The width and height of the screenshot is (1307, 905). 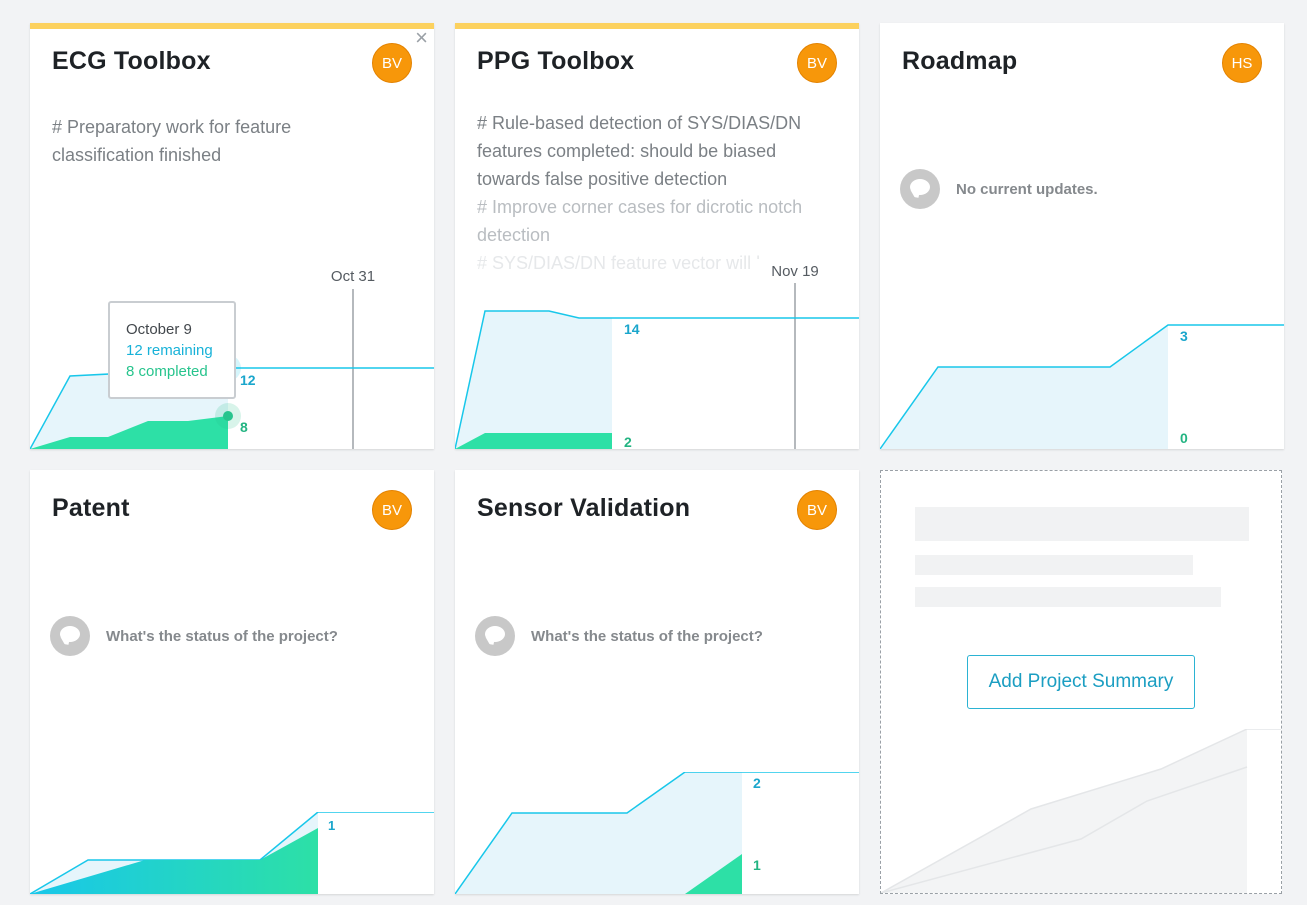 What do you see at coordinates (795, 271) in the screenshot?
I see `date-marker-label: Nov 19` at bounding box center [795, 271].